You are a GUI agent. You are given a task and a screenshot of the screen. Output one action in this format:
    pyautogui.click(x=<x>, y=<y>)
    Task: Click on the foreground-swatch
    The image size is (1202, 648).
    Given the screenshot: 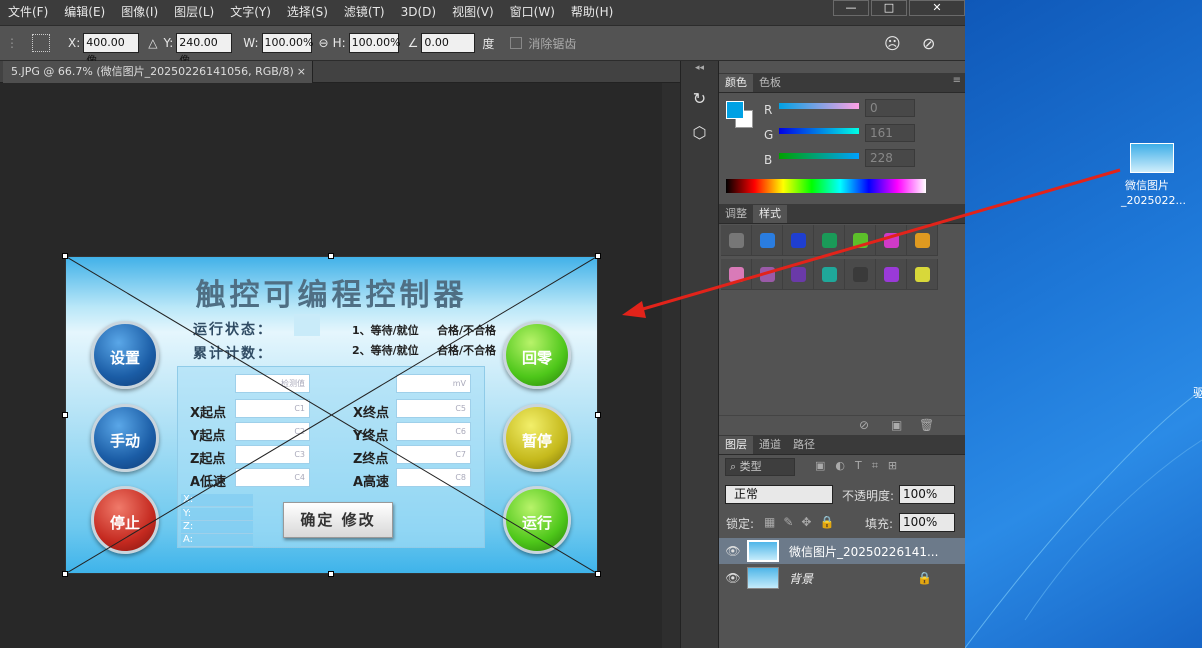 What is the action you would take?
    pyautogui.click(x=735, y=110)
    